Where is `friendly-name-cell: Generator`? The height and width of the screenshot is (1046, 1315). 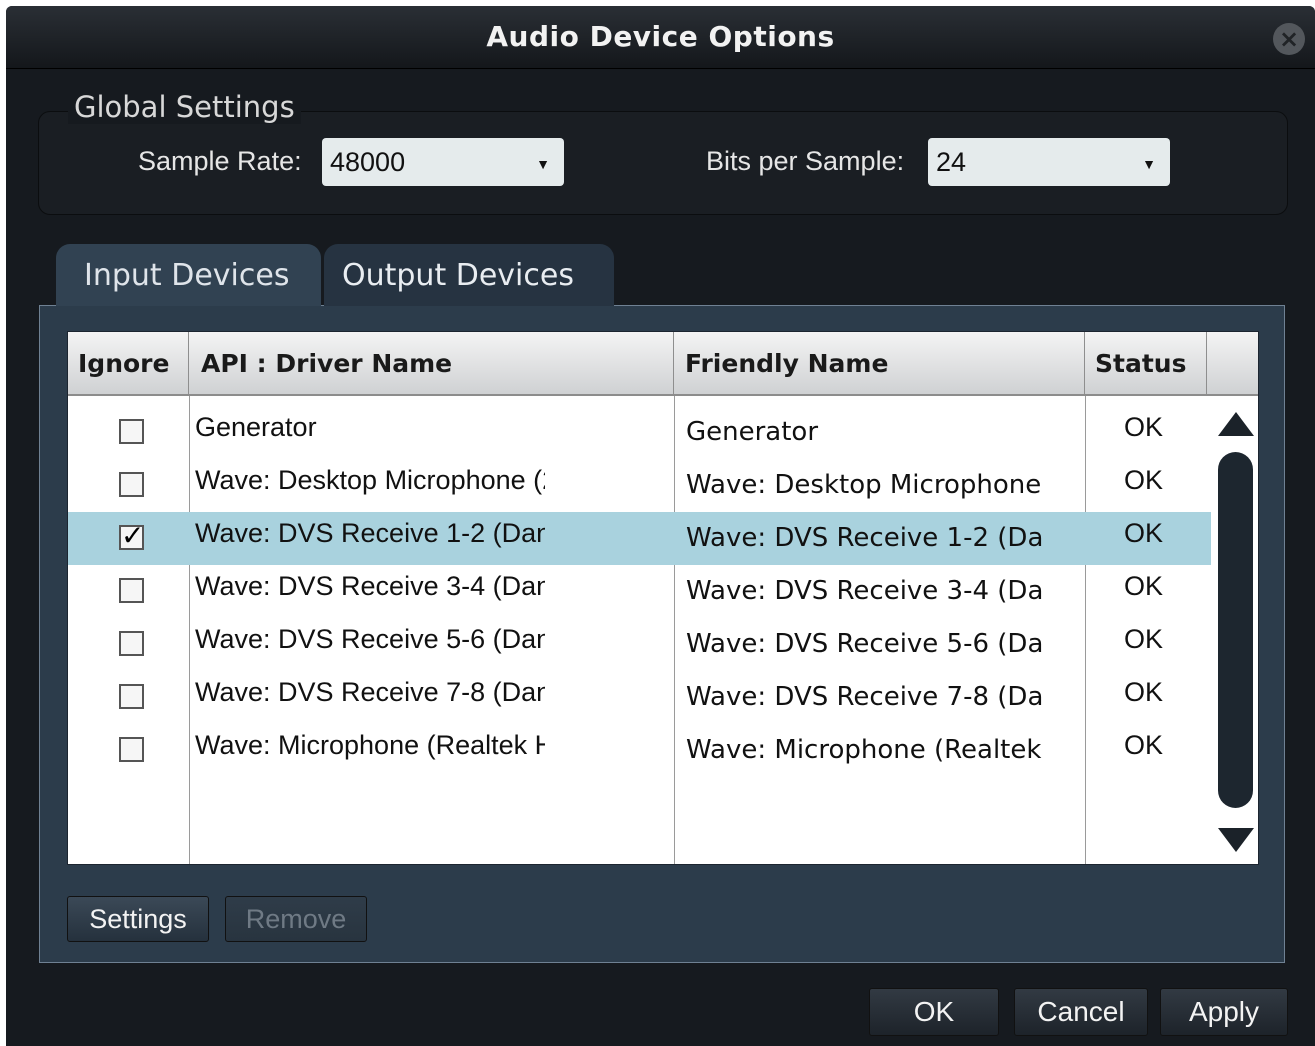
friendly-name-cell: Generator is located at coordinates (752, 432).